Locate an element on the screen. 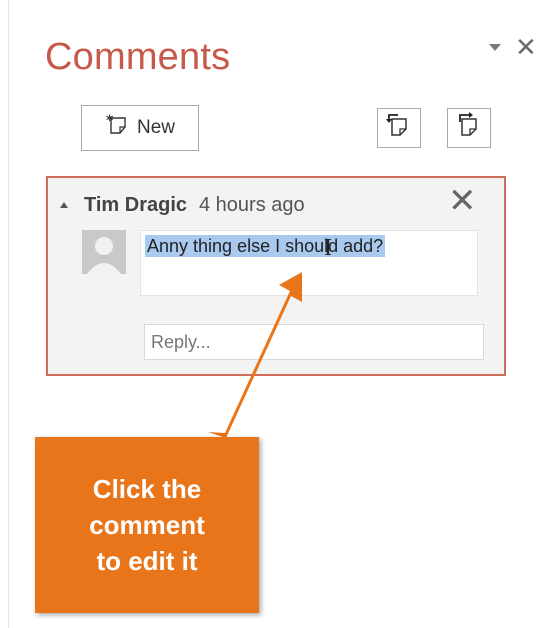  instruction-callout: Click the comment to edit it is located at coordinates (147, 525).